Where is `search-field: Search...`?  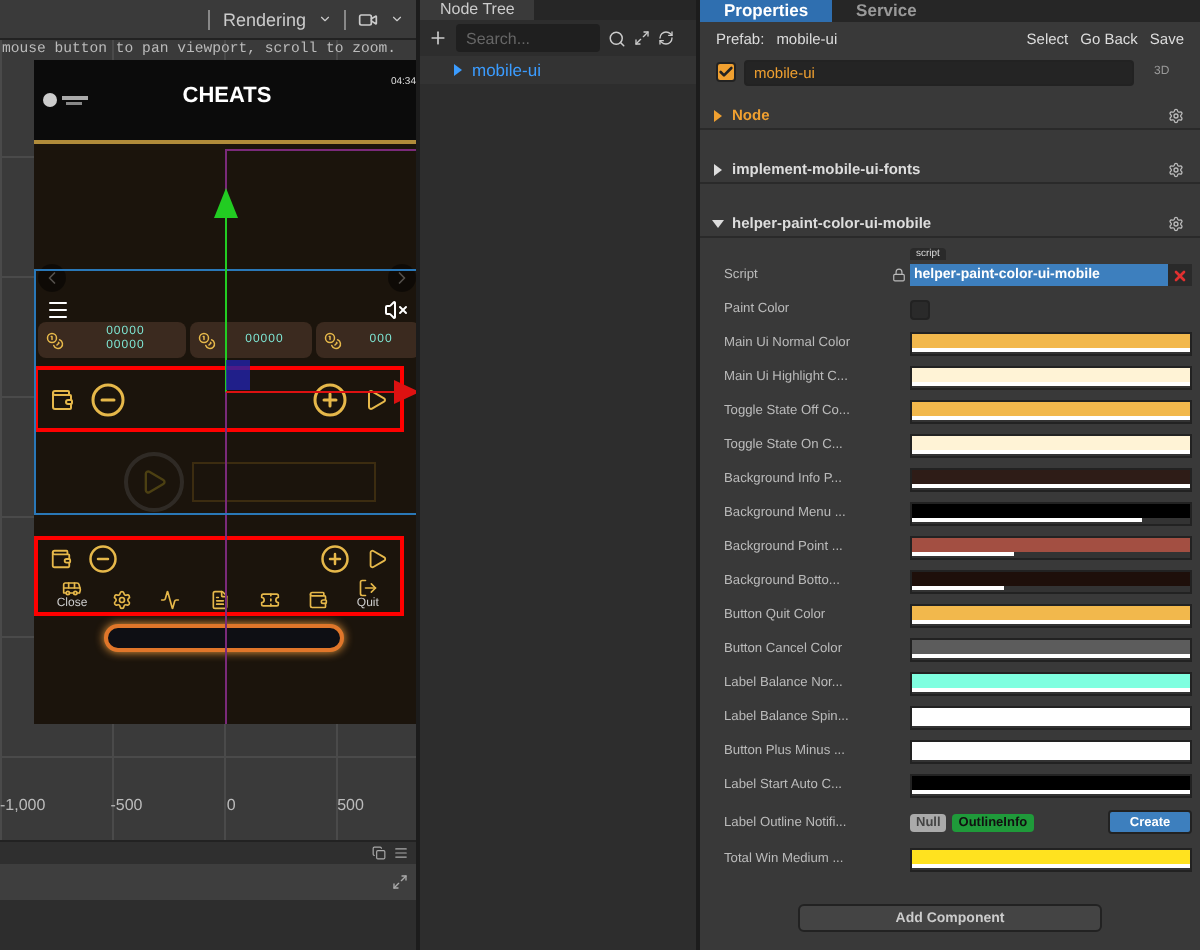 search-field: Search... is located at coordinates (528, 38).